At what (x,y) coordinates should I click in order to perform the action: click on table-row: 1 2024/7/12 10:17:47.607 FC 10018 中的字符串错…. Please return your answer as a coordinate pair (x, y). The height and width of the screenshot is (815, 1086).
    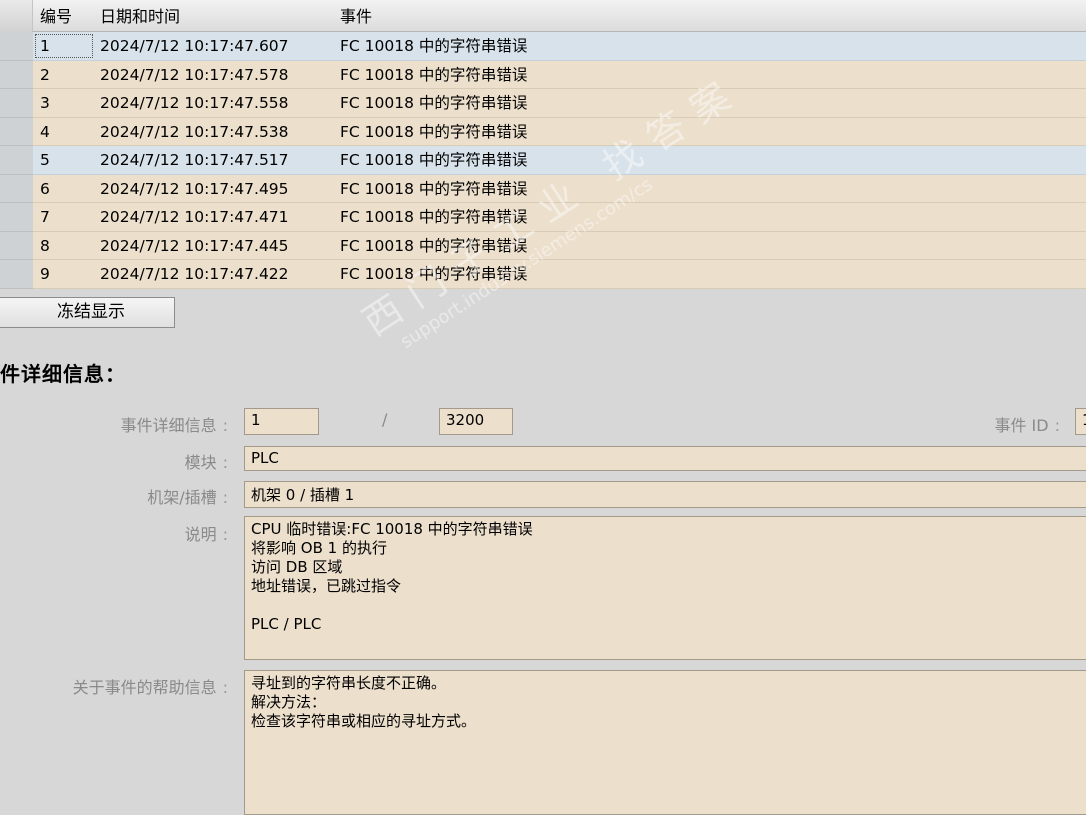
    Looking at the image, I should click on (543, 46).